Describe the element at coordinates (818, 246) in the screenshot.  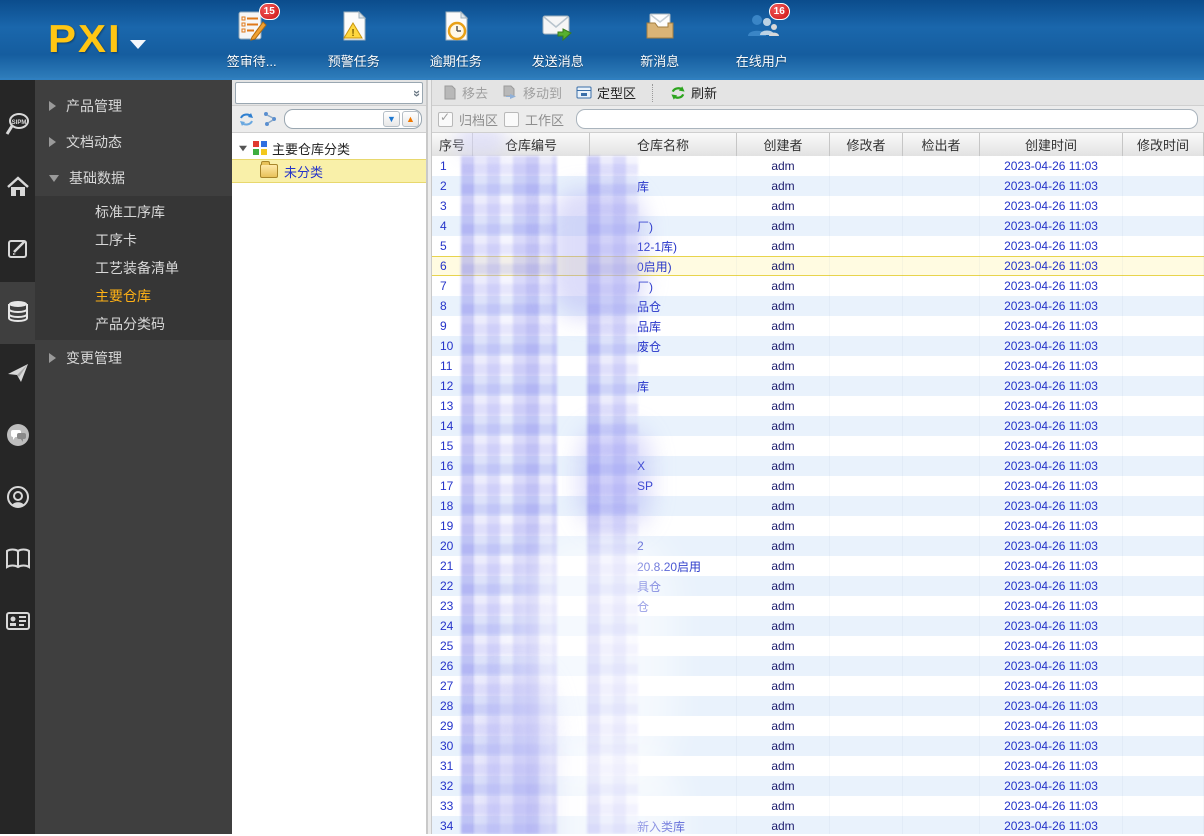
I see `table-row: 5 12-1库) adm 2023-04-26 11:03` at that location.